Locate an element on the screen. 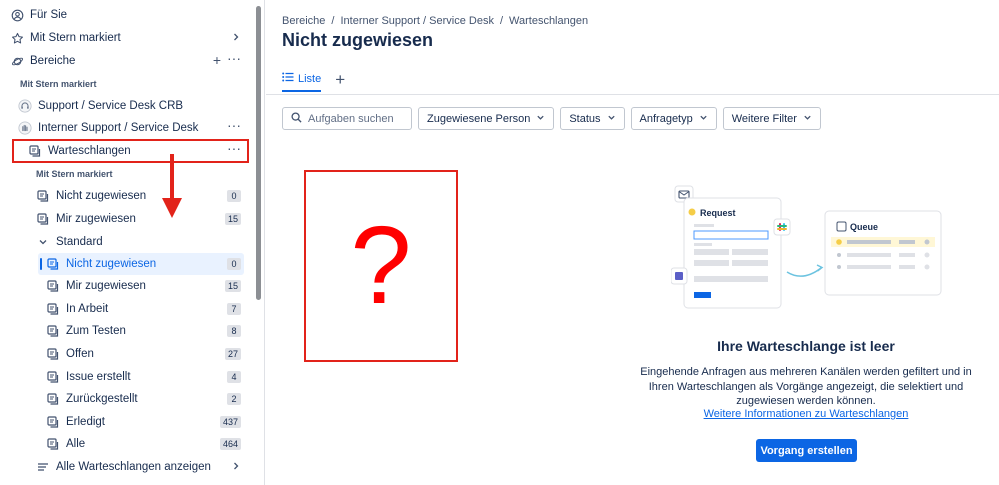 The width and height of the screenshot is (999, 485). sidebar-queue-open: Offen 27 is located at coordinates (145, 354).